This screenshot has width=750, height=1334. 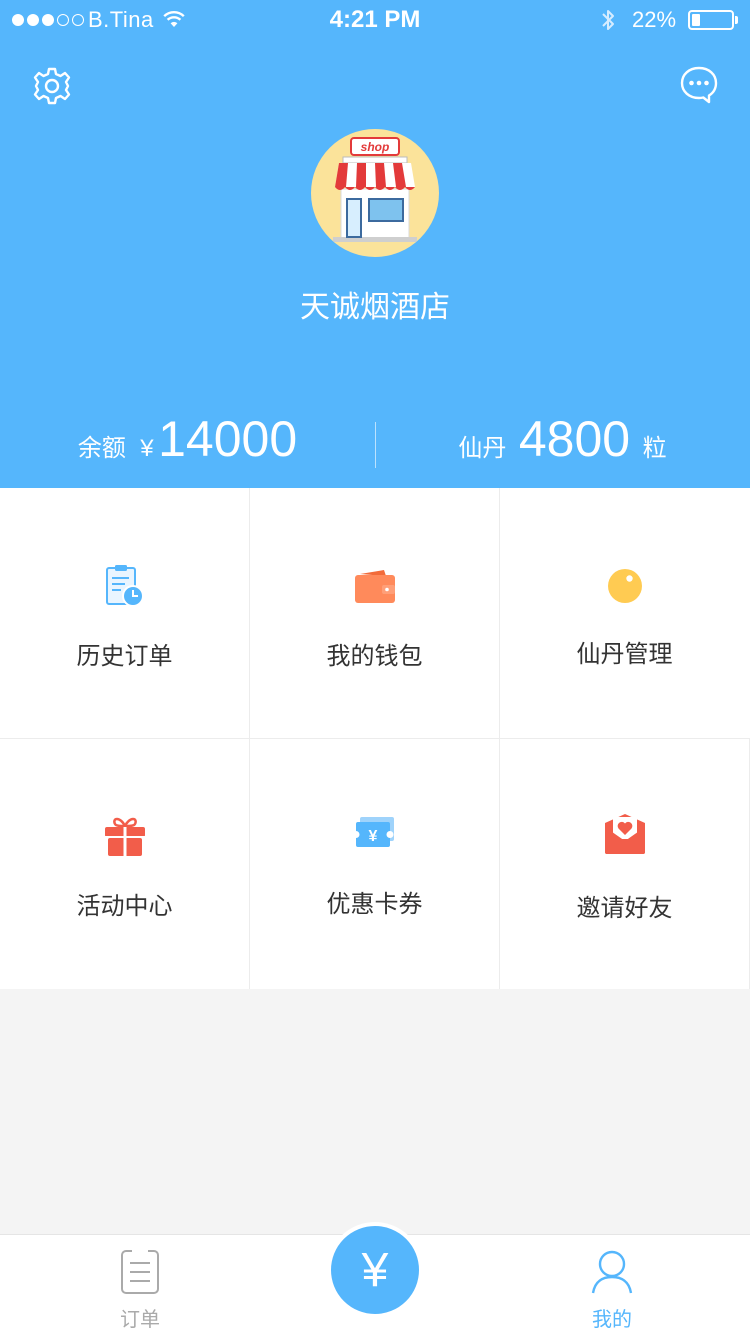 I want to click on chat-bubble-icon, so click(x=699, y=85).